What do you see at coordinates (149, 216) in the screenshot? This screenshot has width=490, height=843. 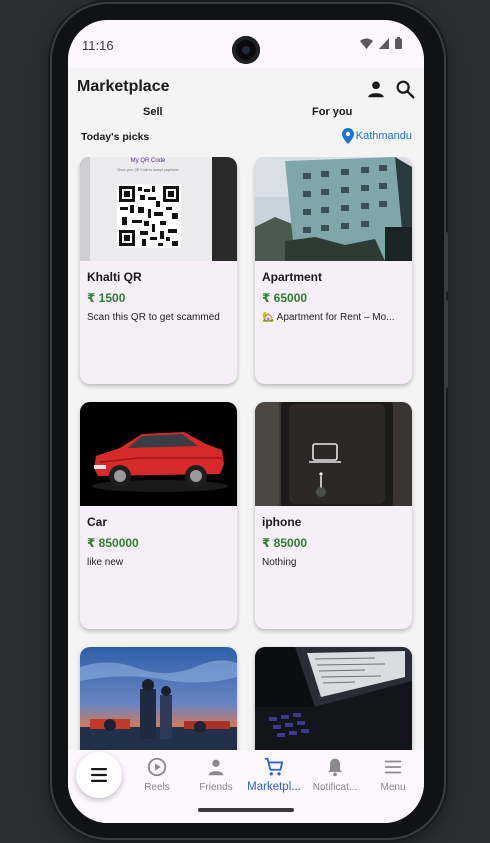 I see `qr-code-icon` at bounding box center [149, 216].